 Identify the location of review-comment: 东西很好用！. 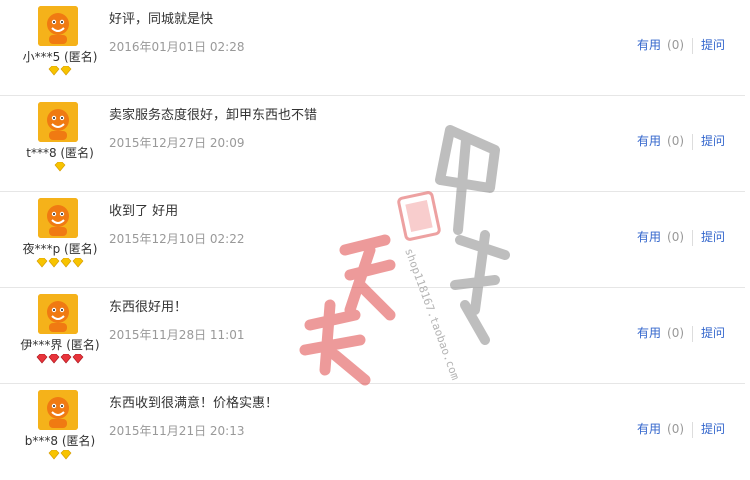
(148, 307).